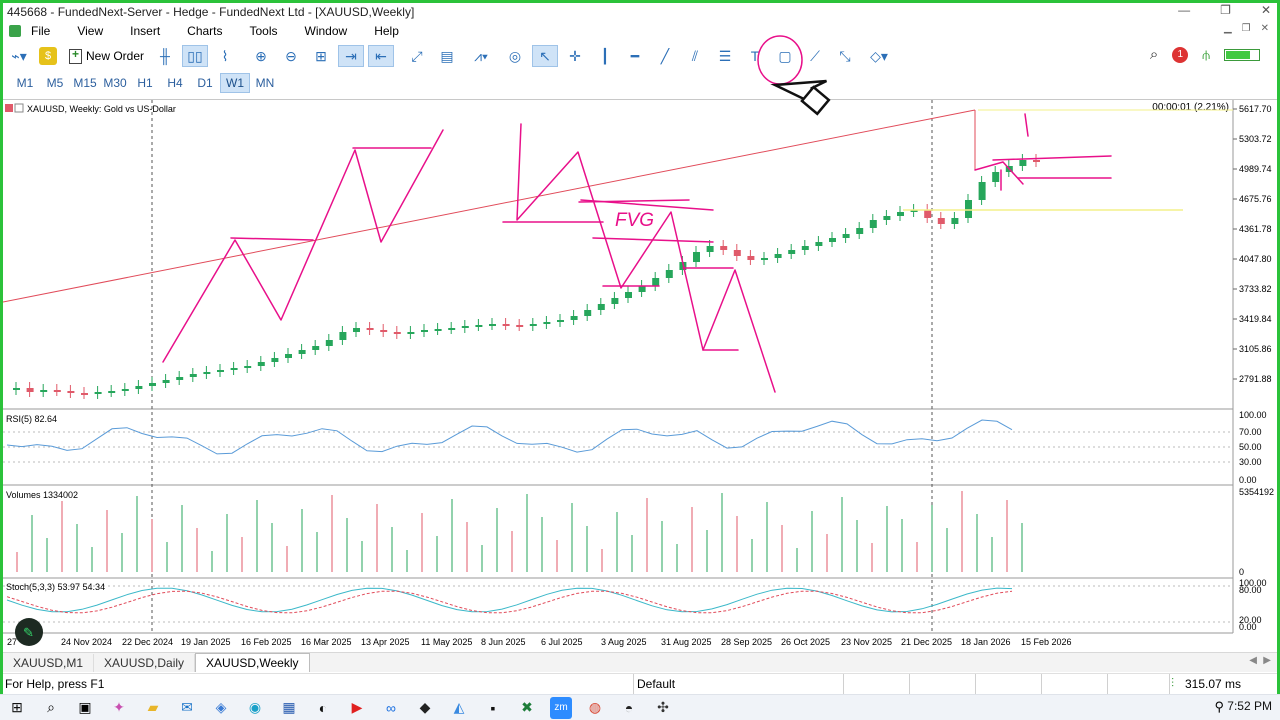  What do you see at coordinates (25, 83) in the screenshot?
I see `timeframe-m1: M1` at bounding box center [25, 83].